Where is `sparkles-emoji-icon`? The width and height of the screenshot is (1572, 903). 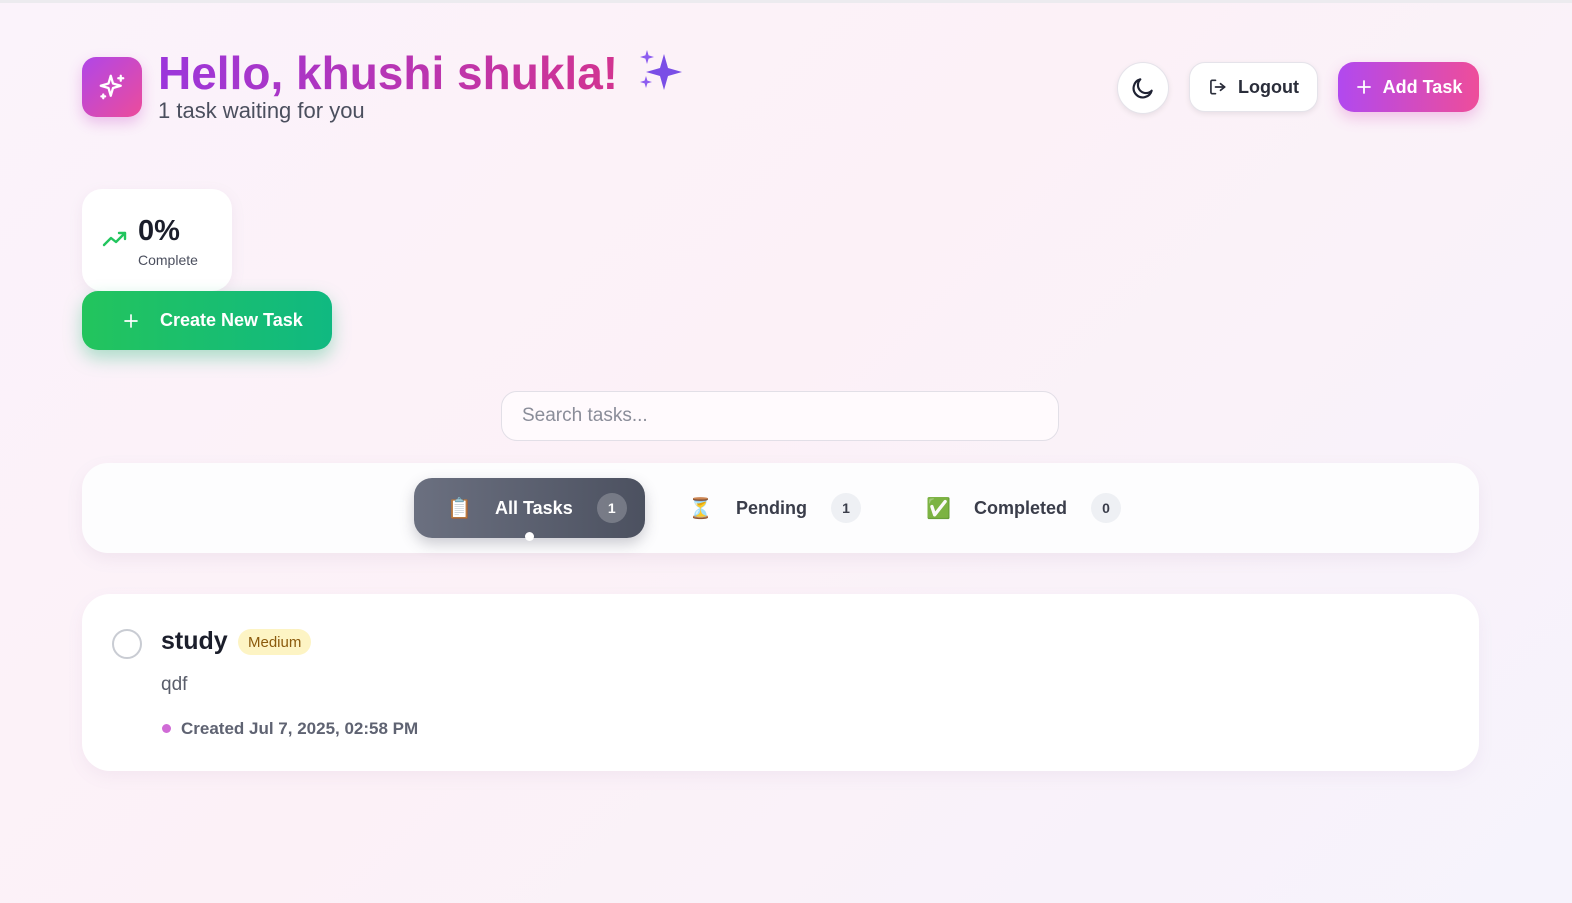
sparkles-emoji-icon is located at coordinates (661, 70).